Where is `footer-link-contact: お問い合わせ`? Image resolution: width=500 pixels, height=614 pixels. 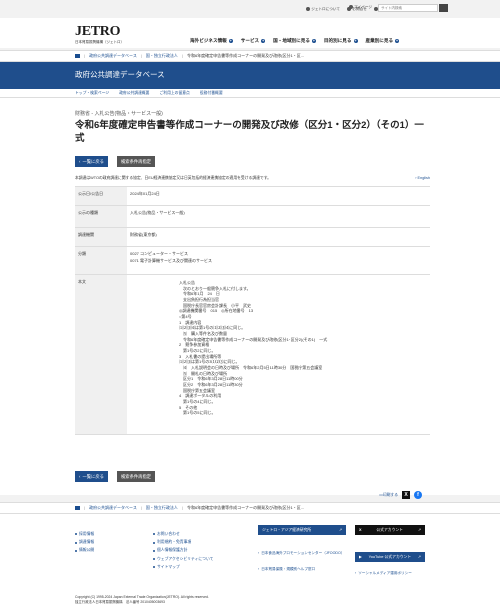 footer-link-contact: お問い合わせ is located at coordinates (183, 534).